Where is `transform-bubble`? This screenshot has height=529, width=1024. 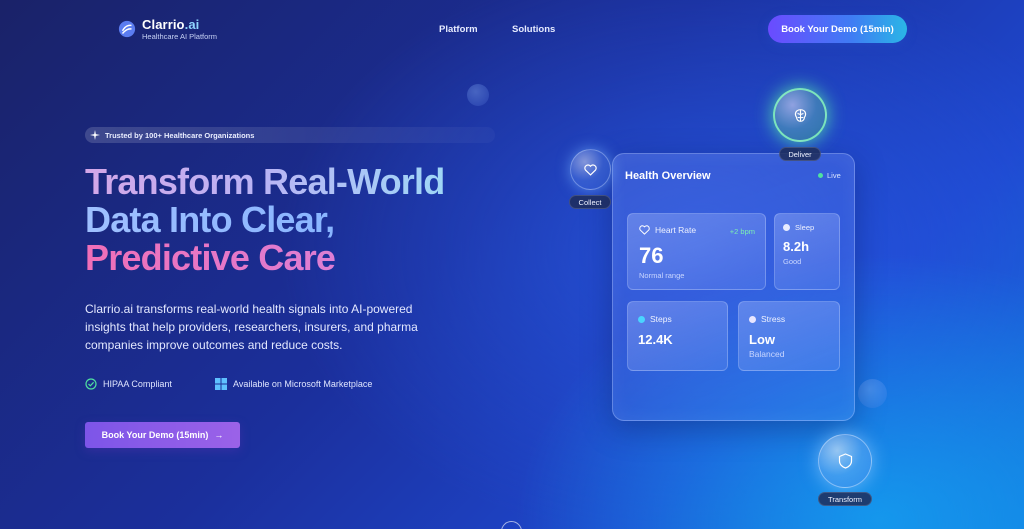 transform-bubble is located at coordinates (845, 461).